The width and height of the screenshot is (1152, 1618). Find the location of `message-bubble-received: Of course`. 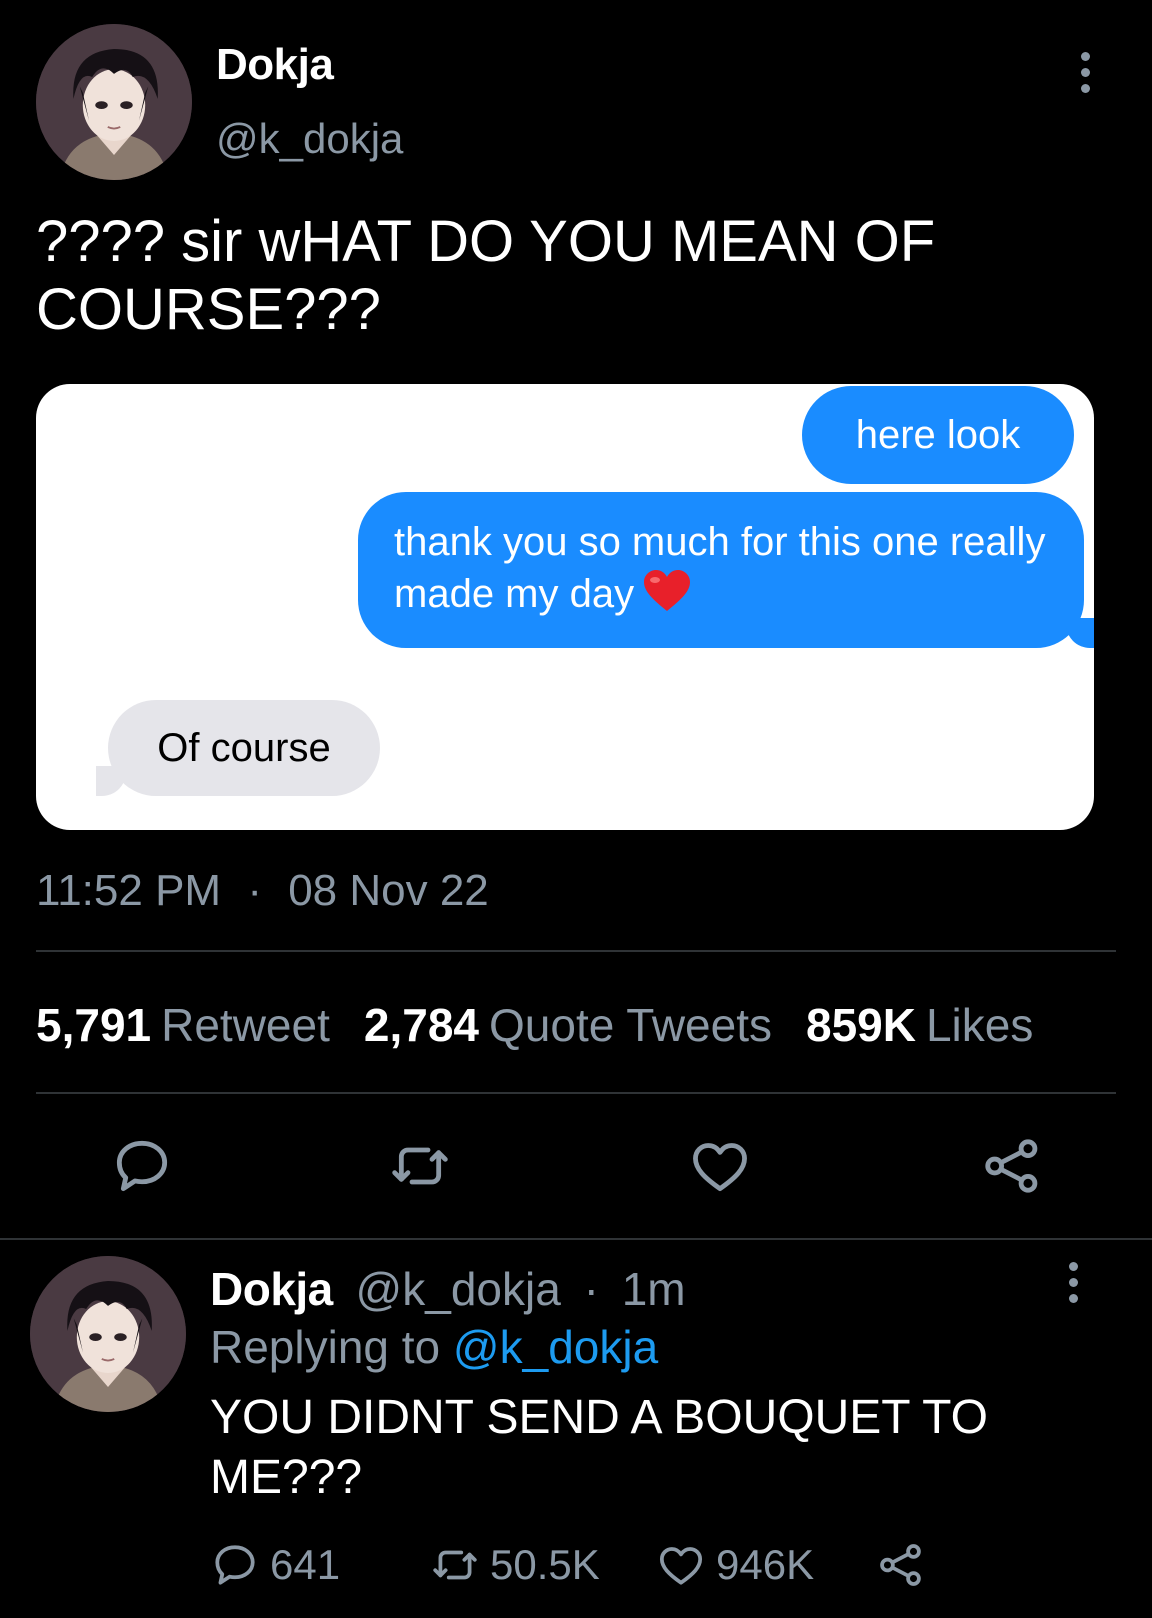

message-bubble-received: Of course is located at coordinates (238, 748).